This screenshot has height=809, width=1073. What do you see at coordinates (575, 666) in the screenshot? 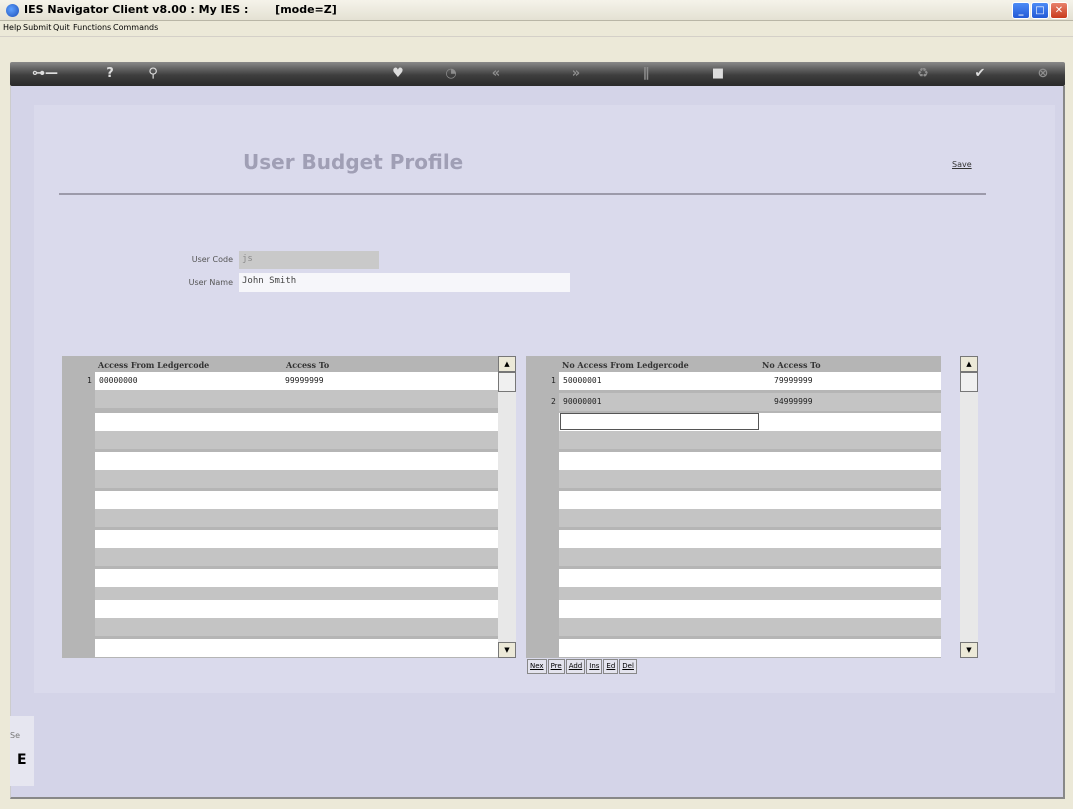
I see `add-button: Add` at bounding box center [575, 666].